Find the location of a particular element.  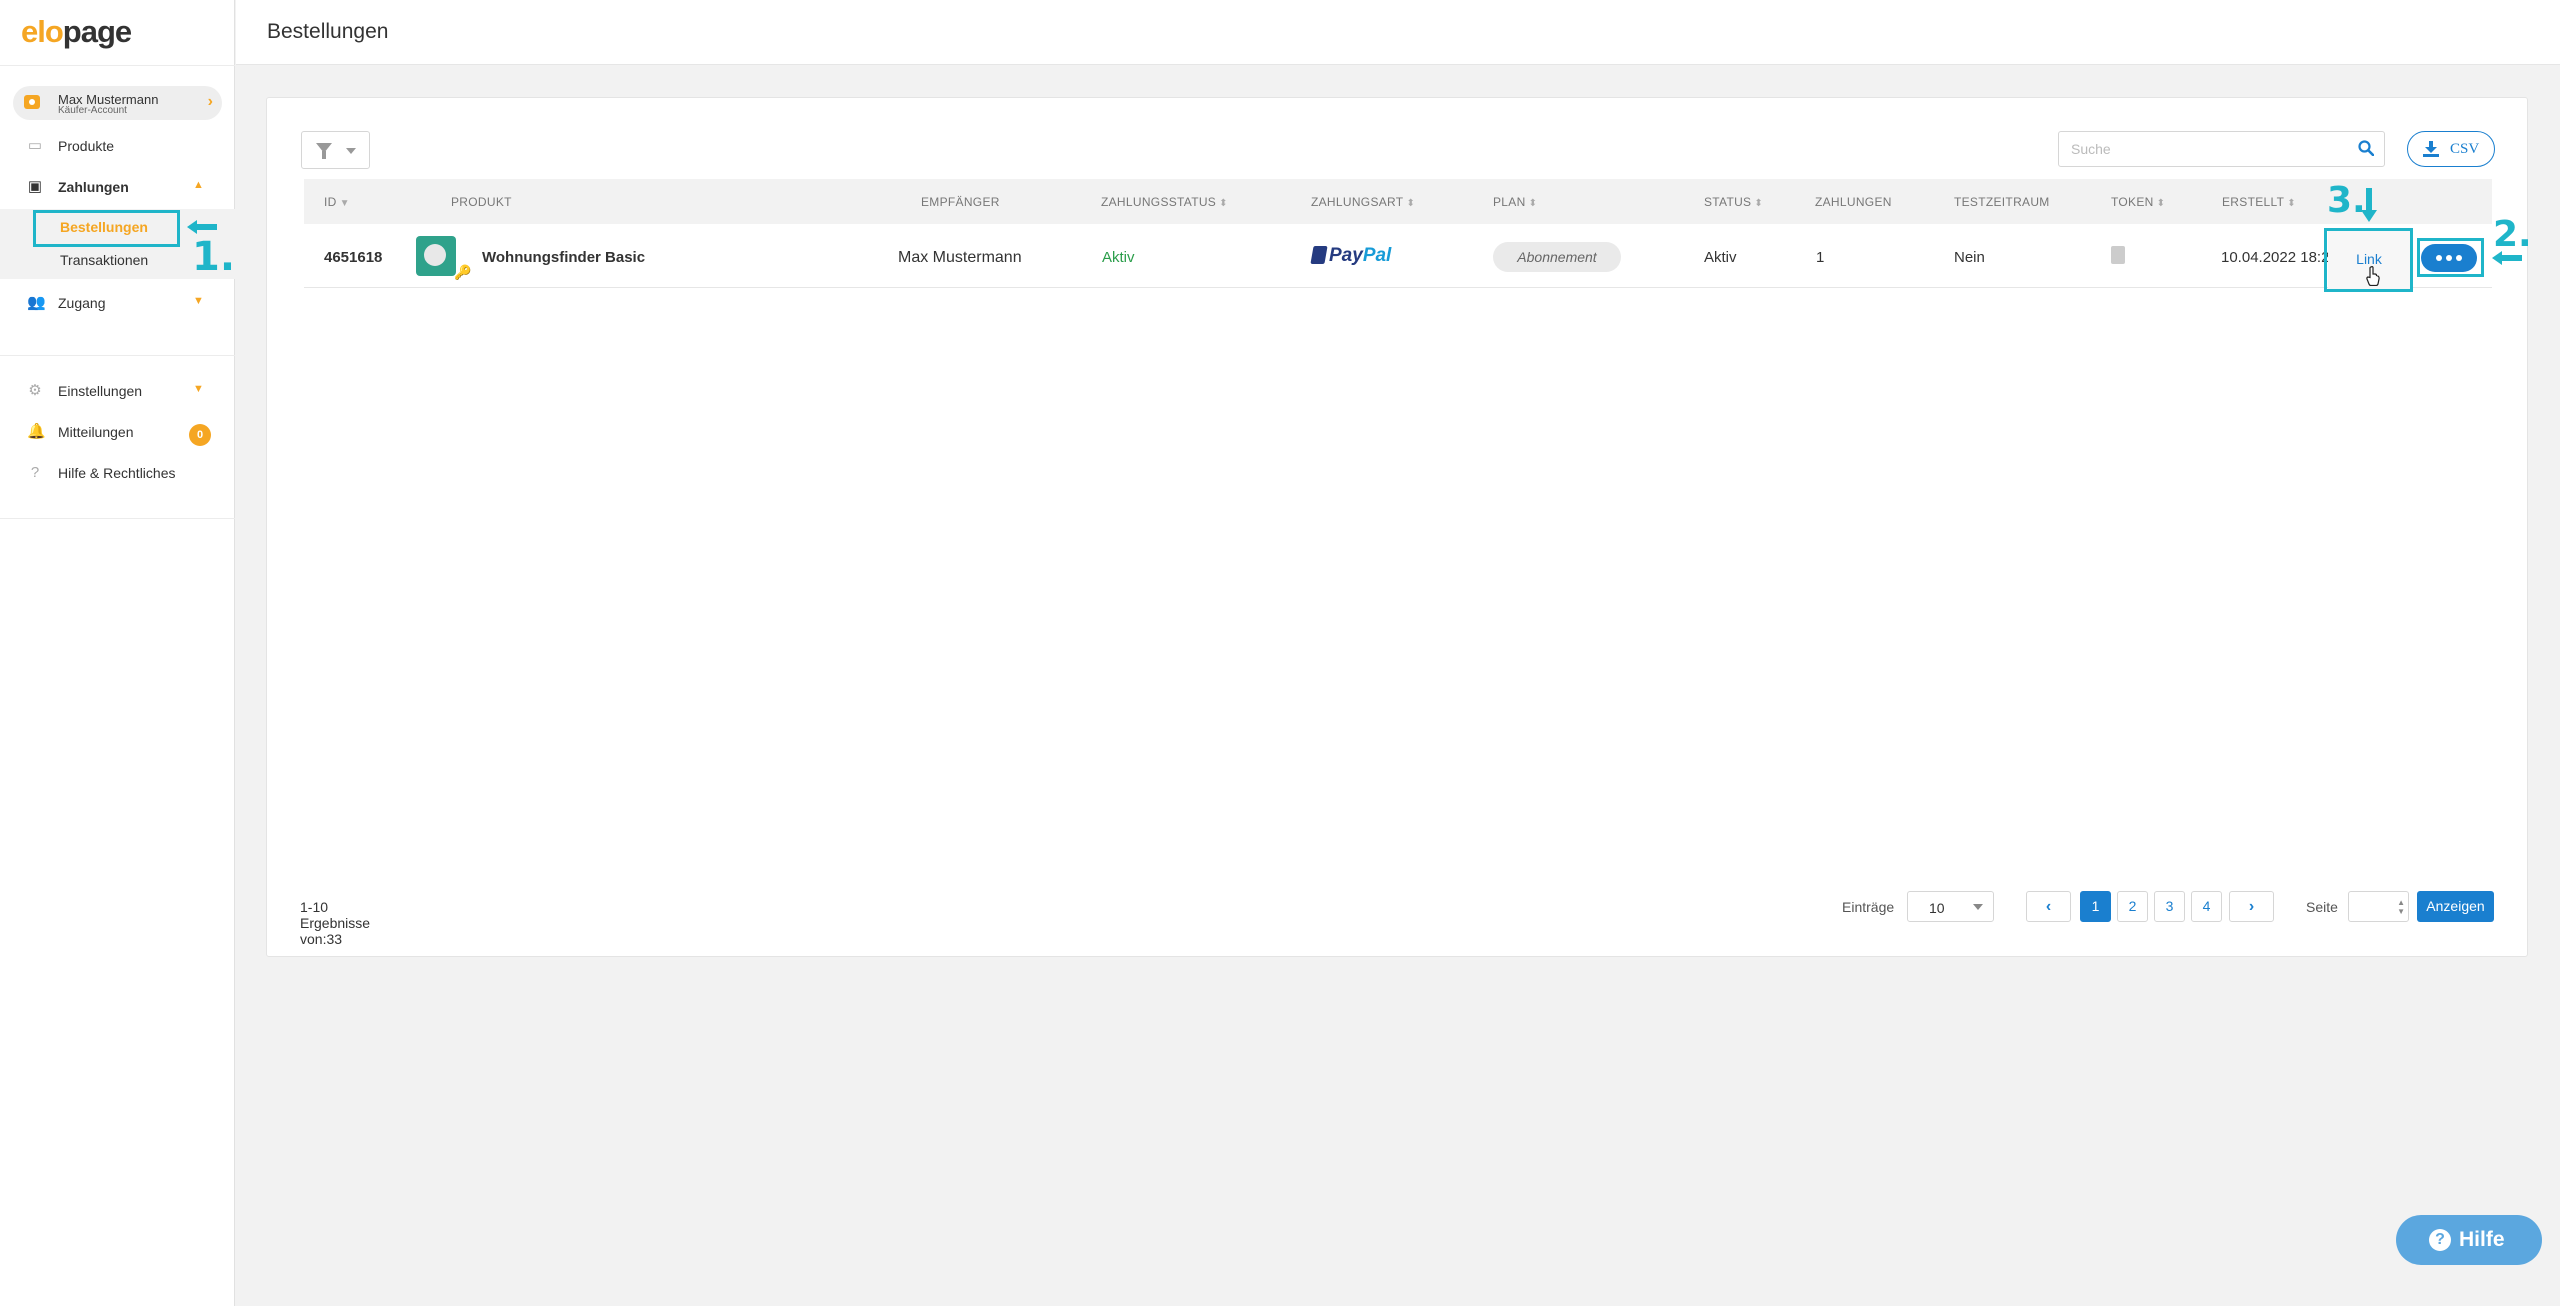

key-icon: 🔑 is located at coordinates (463, 272).